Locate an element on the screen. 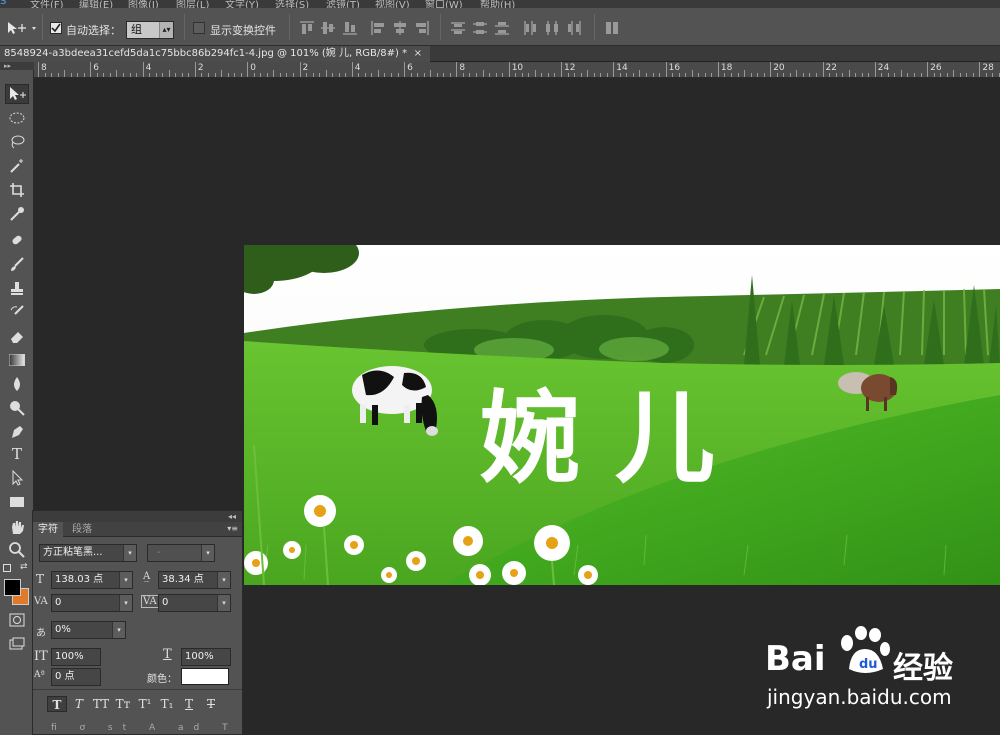  align-right-icon is located at coordinates (422, 28).